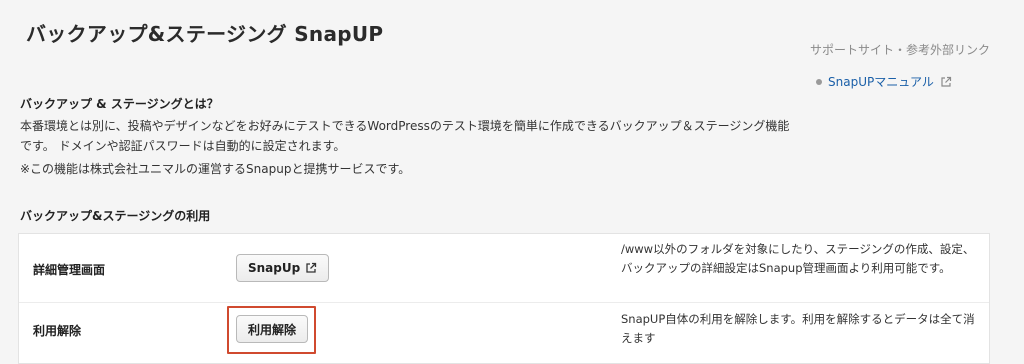  Describe the element at coordinates (215, 169) in the screenshot. I see `about-note: ※この機能は株式会社ユニマルの運営するSnapupと提携サービスです。` at that location.